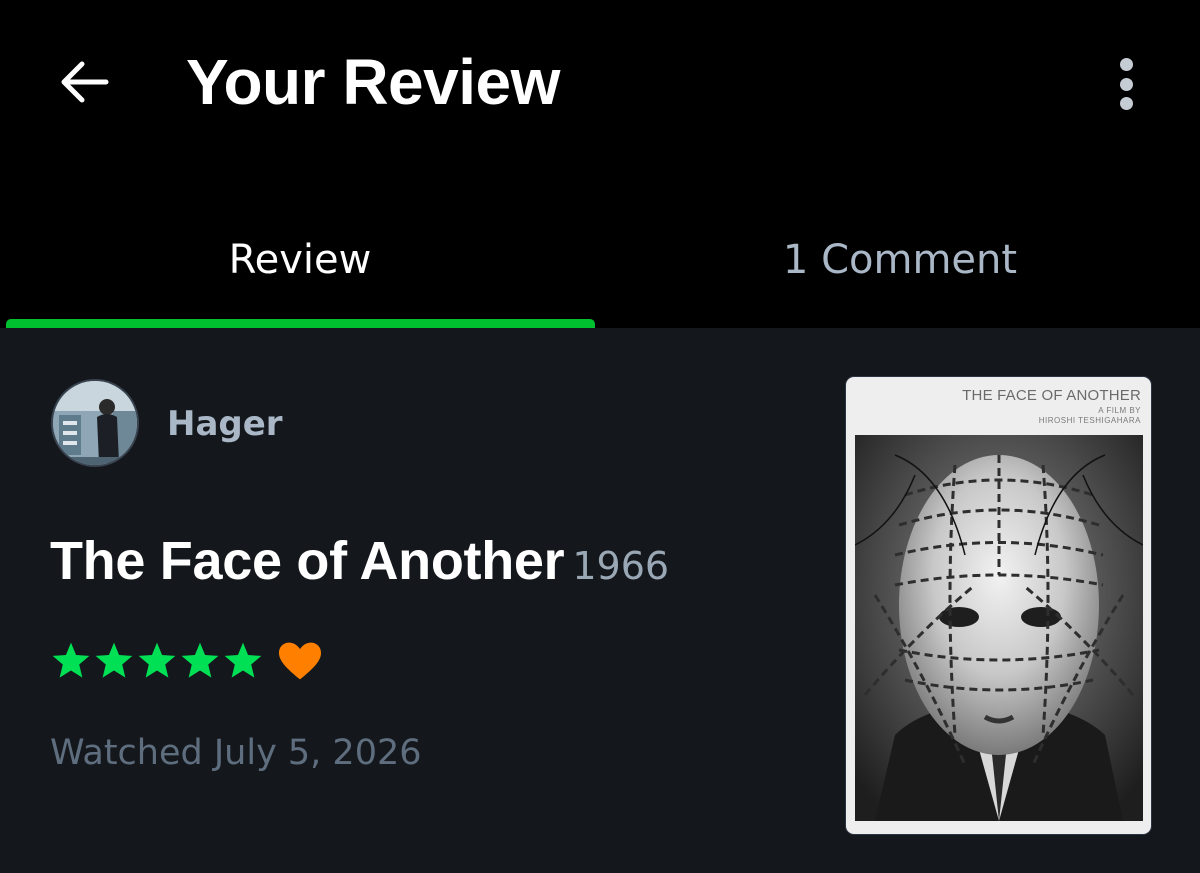 The width and height of the screenshot is (1200, 873). Describe the element at coordinates (1126, 64) in the screenshot. I see `more-vertical-icon` at that location.